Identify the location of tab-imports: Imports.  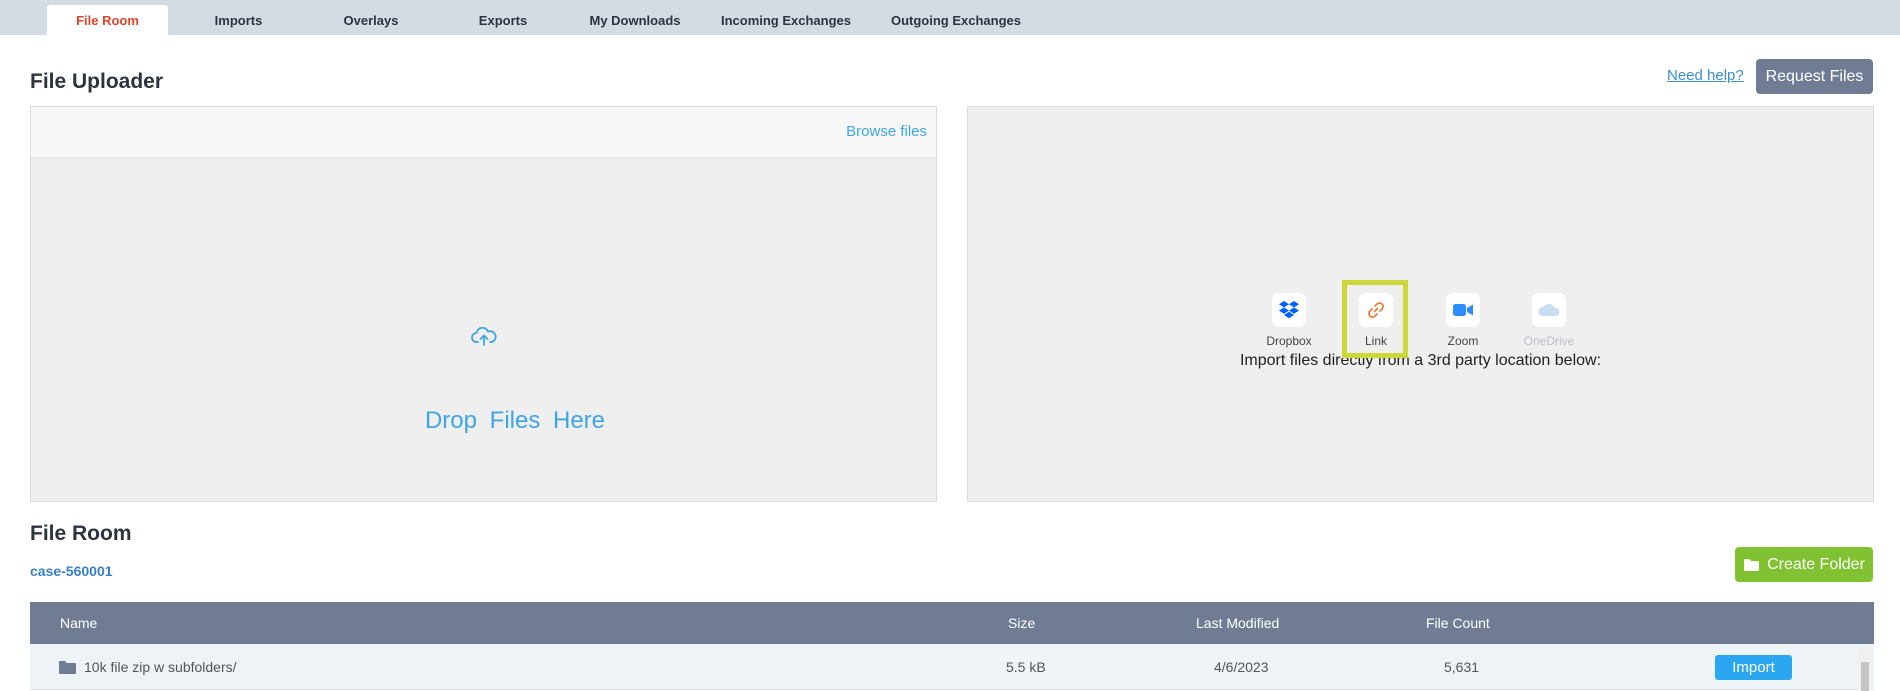
(238, 20).